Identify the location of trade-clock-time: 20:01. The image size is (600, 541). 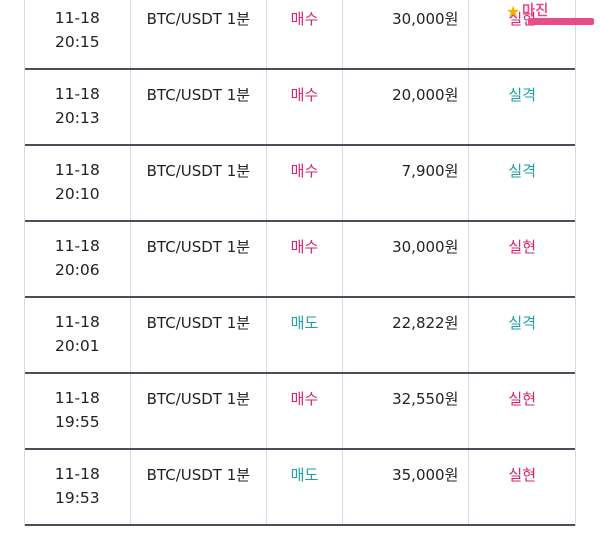
(77, 346).